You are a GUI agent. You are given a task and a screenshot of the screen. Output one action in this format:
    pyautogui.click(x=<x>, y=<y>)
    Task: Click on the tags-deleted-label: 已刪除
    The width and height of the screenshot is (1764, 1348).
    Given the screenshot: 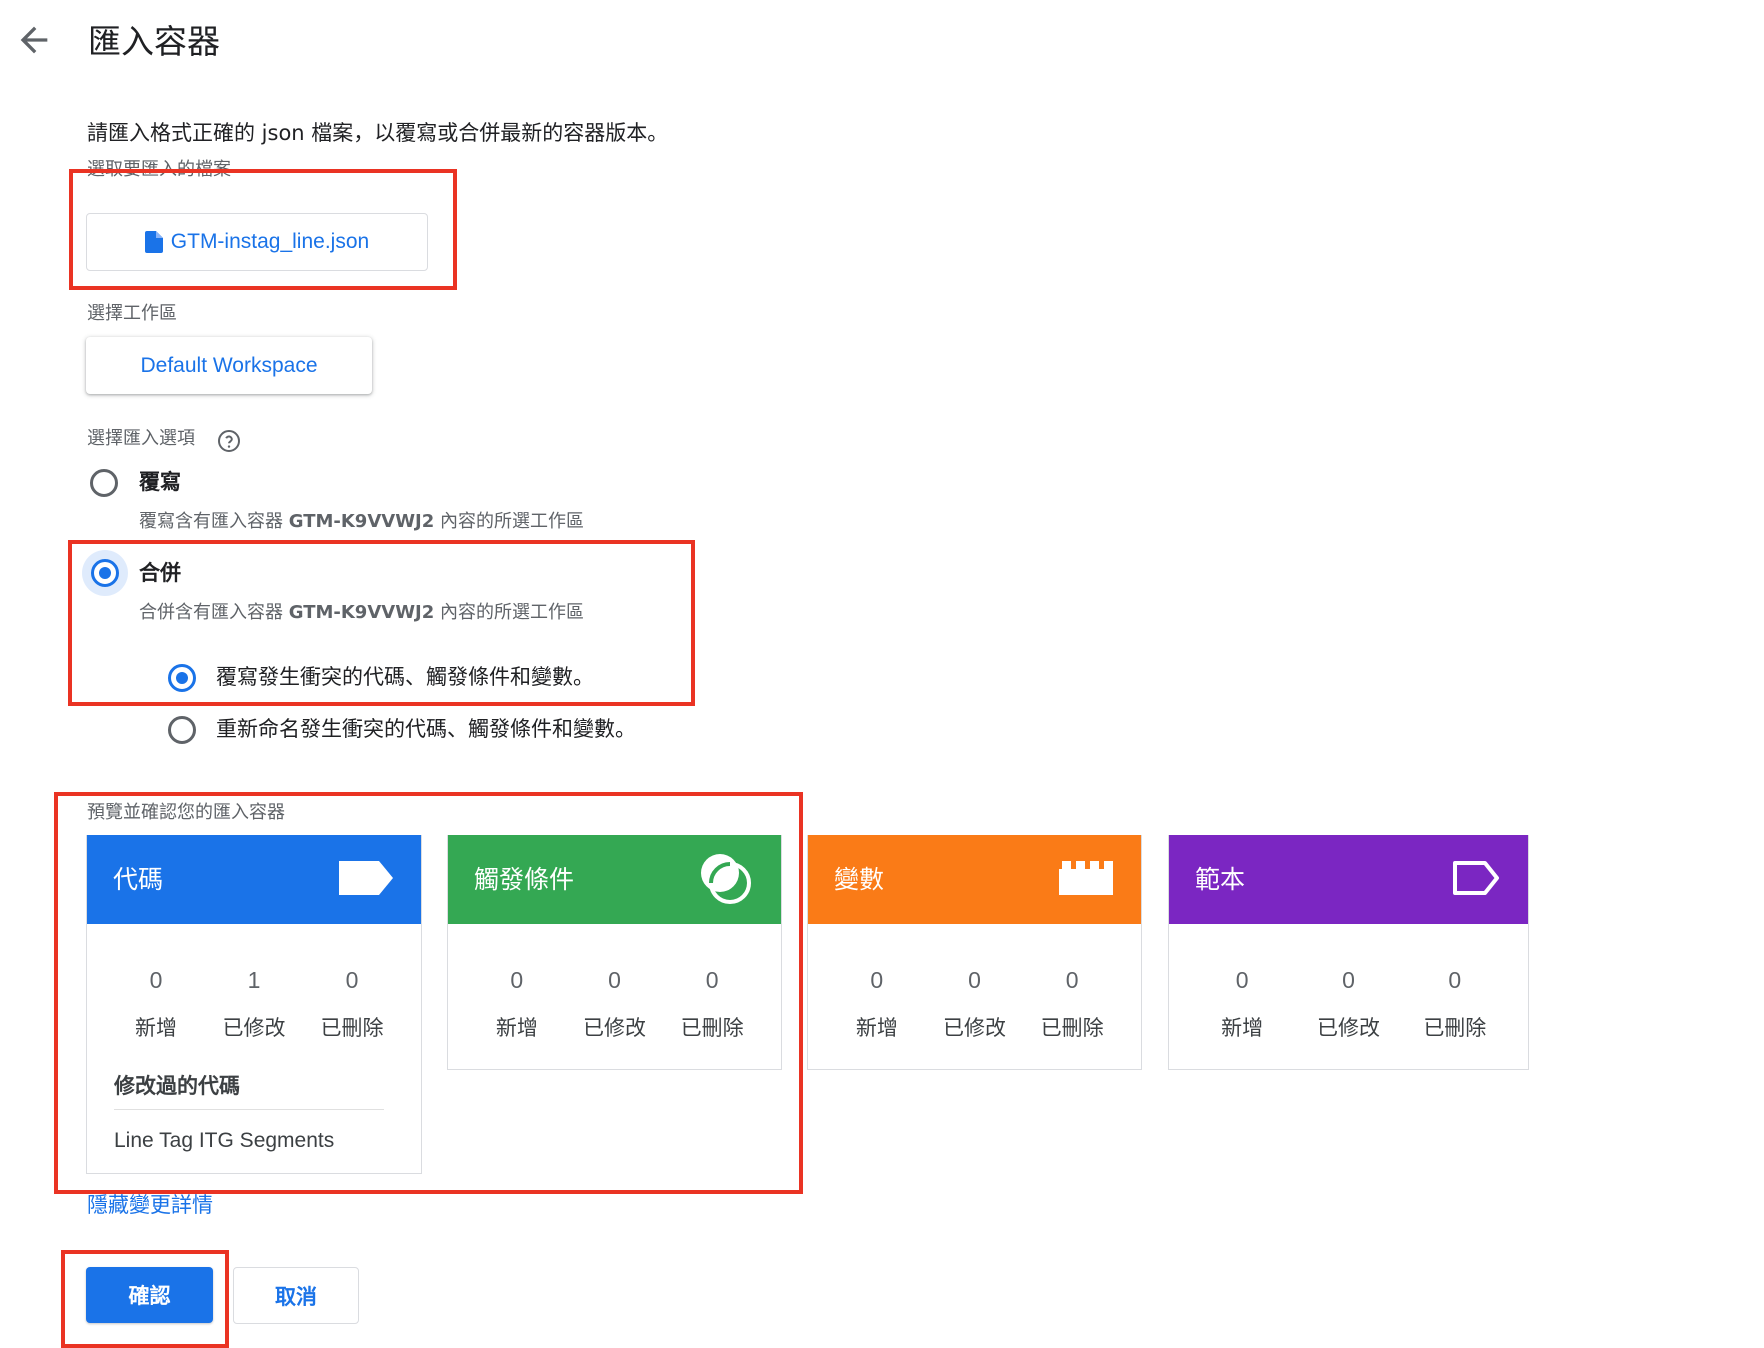 What is the action you would take?
    pyautogui.click(x=352, y=1028)
    